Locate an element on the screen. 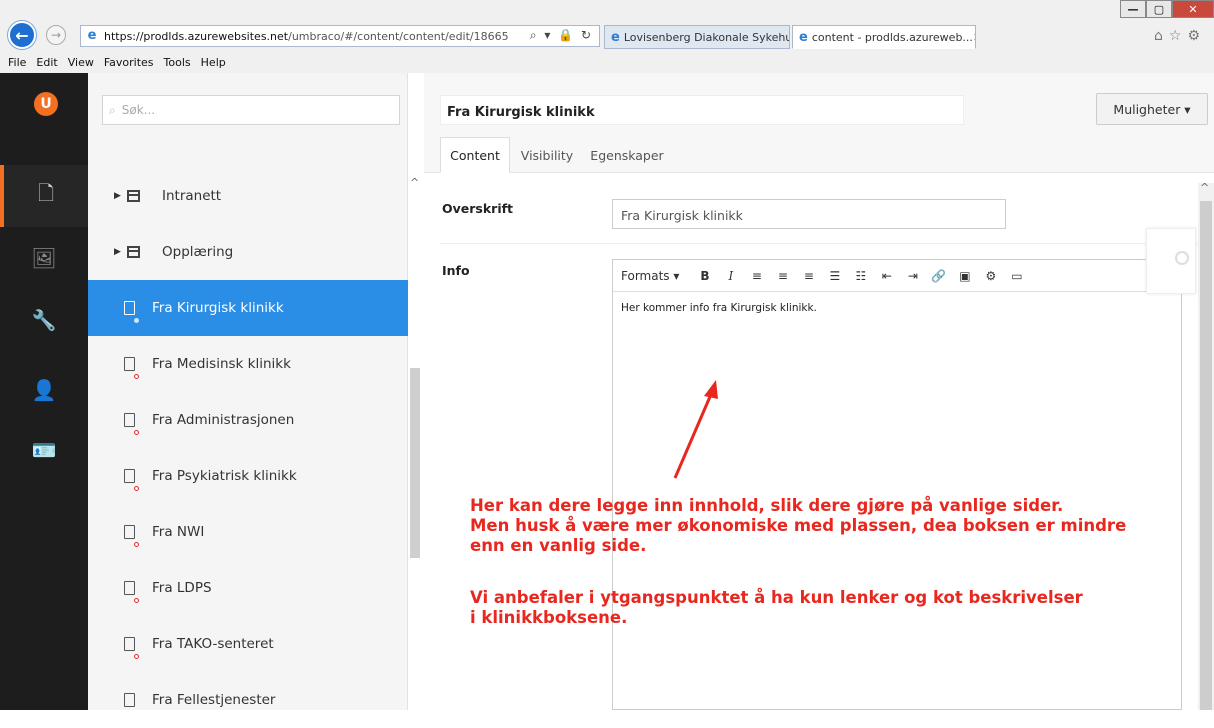 This screenshot has width=1214, height=728. section-bar: U 🗋 🖼 🔧 👤 🪪 is located at coordinates (44, 391).